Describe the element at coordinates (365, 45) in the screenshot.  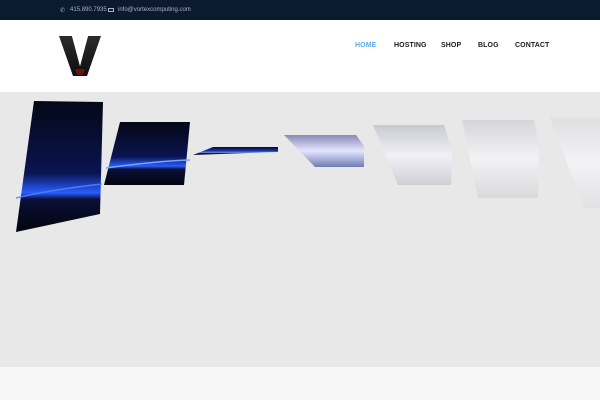
I see `nav-home: HOME` at that location.